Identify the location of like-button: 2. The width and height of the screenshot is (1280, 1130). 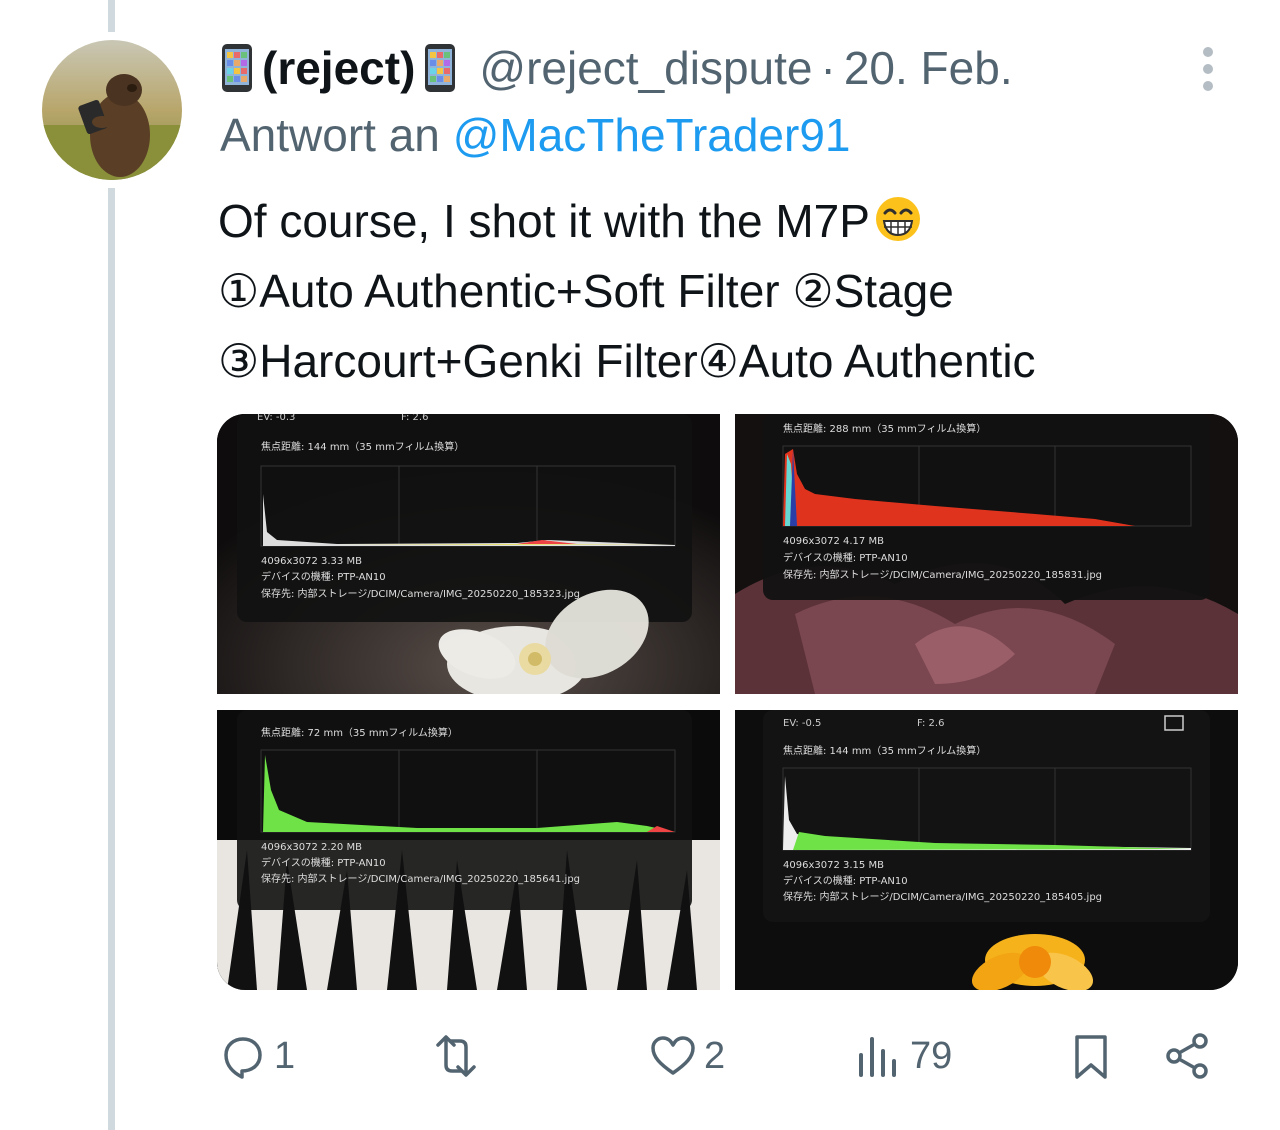
(686, 1056).